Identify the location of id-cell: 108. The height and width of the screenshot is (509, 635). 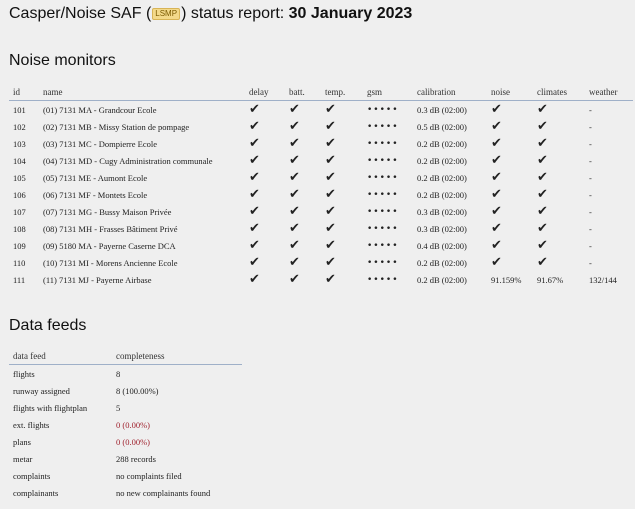
(19, 228).